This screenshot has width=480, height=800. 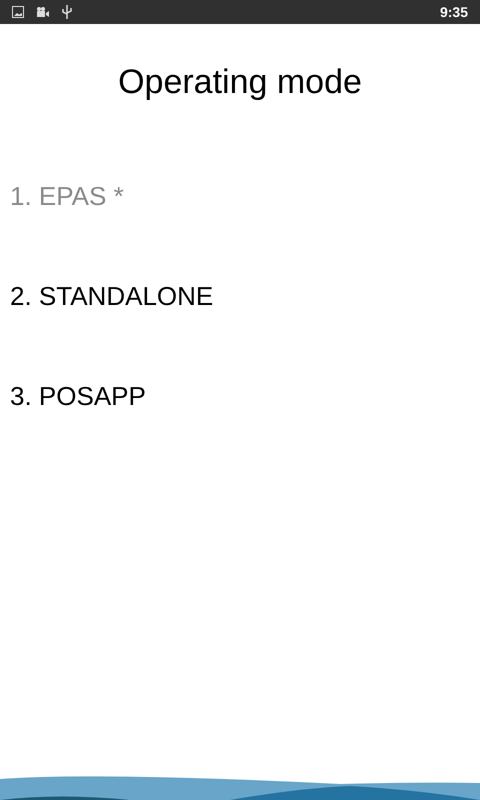 What do you see at coordinates (67, 12) in the screenshot?
I see `usb-icon` at bounding box center [67, 12].